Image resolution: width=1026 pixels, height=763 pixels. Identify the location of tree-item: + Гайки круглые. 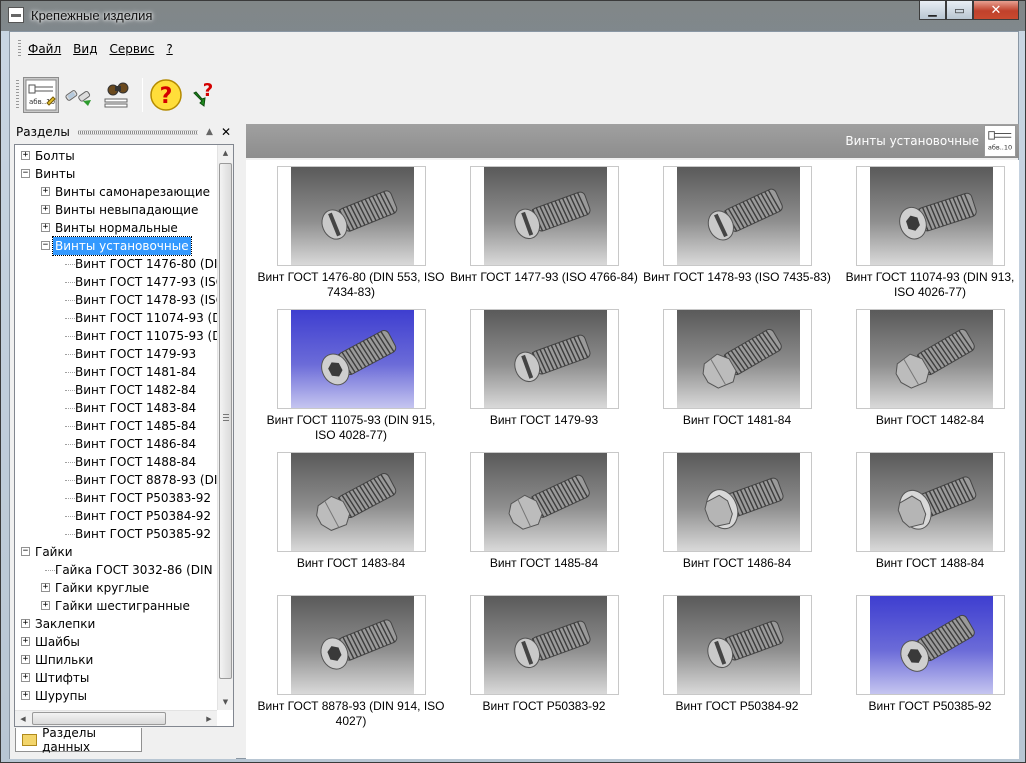
(117, 588).